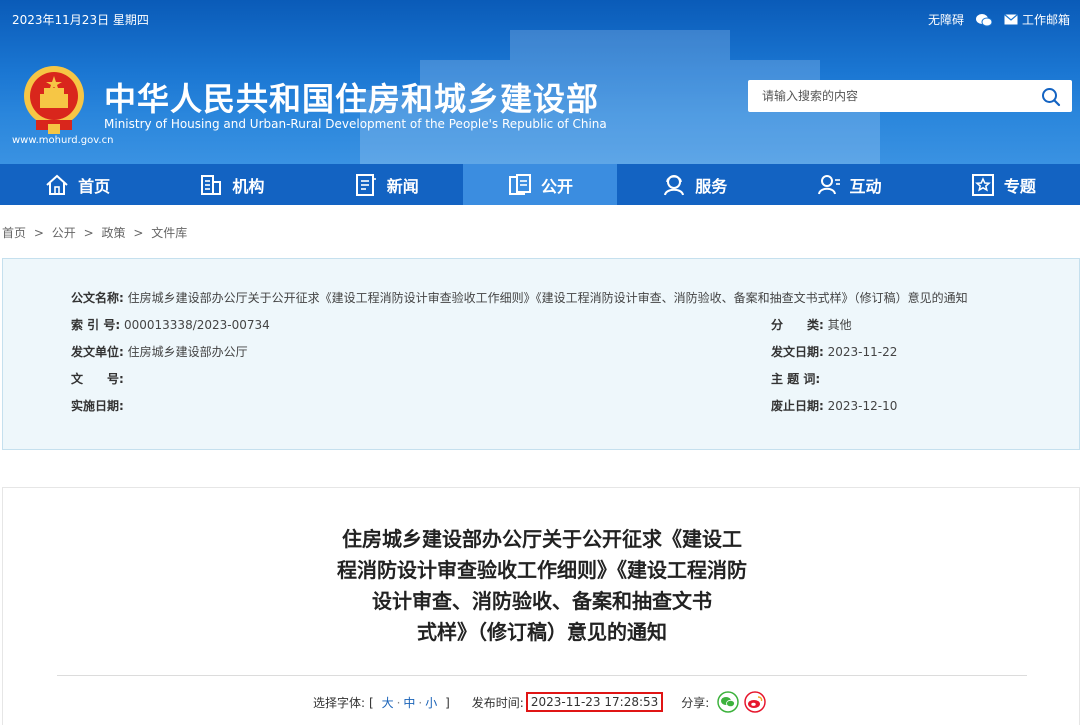 The image size is (1080, 725). I want to click on article-title-line: 程消防设计审查验收工作细则》《建设工程消防, so click(542, 570).